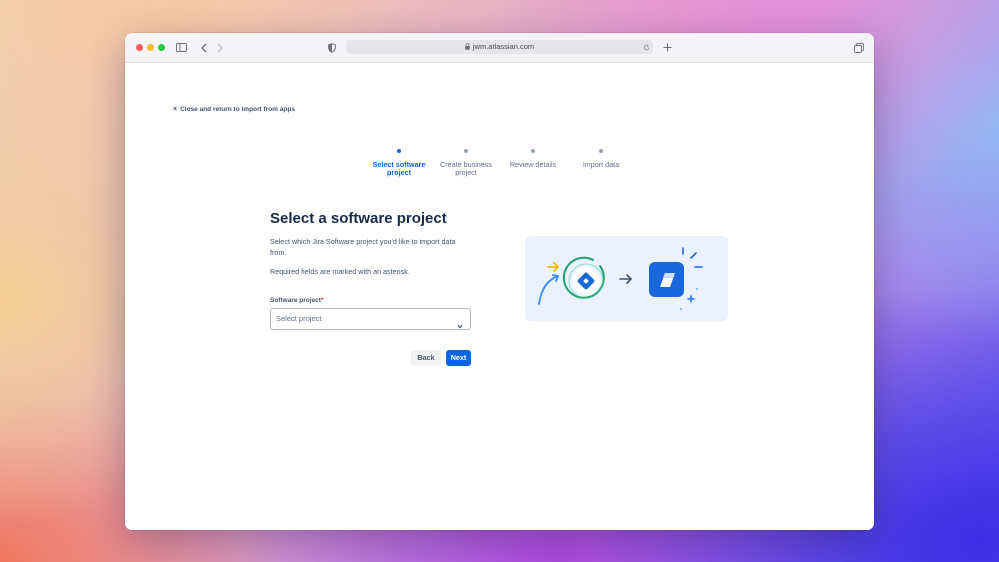 This screenshot has width=999, height=562. Describe the element at coordinates (322, 300) in the screenshot. I see `required-asterisk: *` at that location.